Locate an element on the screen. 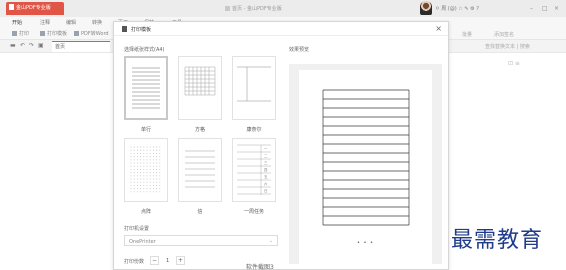  window-title: 首页 - 金山PDF专业版 is located at coordinates (253, 8).